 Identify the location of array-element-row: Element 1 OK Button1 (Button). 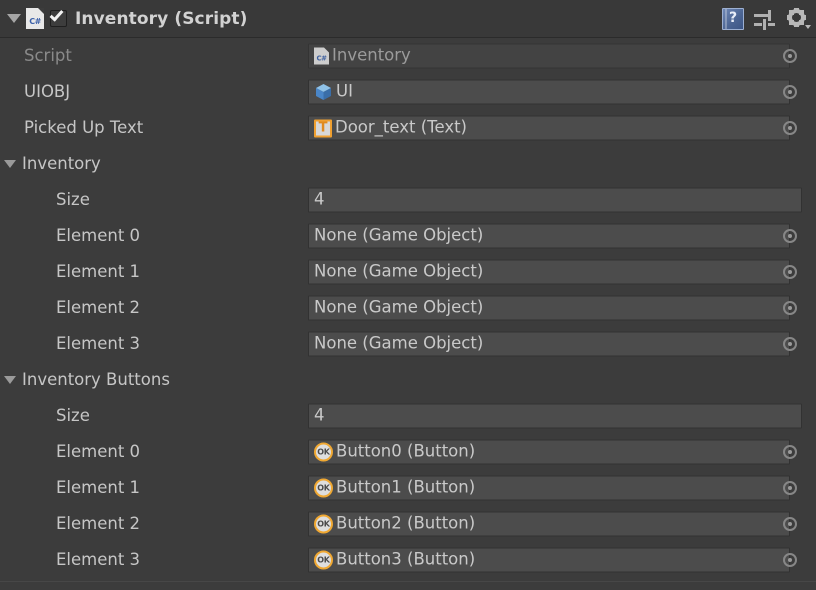
(408, 488).